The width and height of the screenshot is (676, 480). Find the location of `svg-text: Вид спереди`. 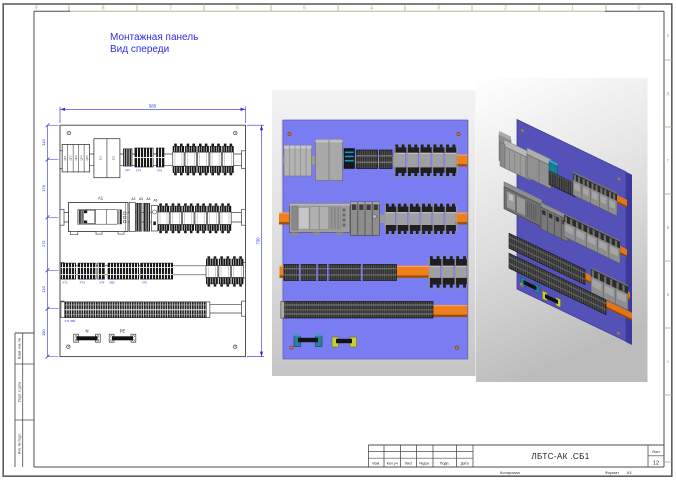

svg-text: Вид спереди is located at coordinates (139, 49).